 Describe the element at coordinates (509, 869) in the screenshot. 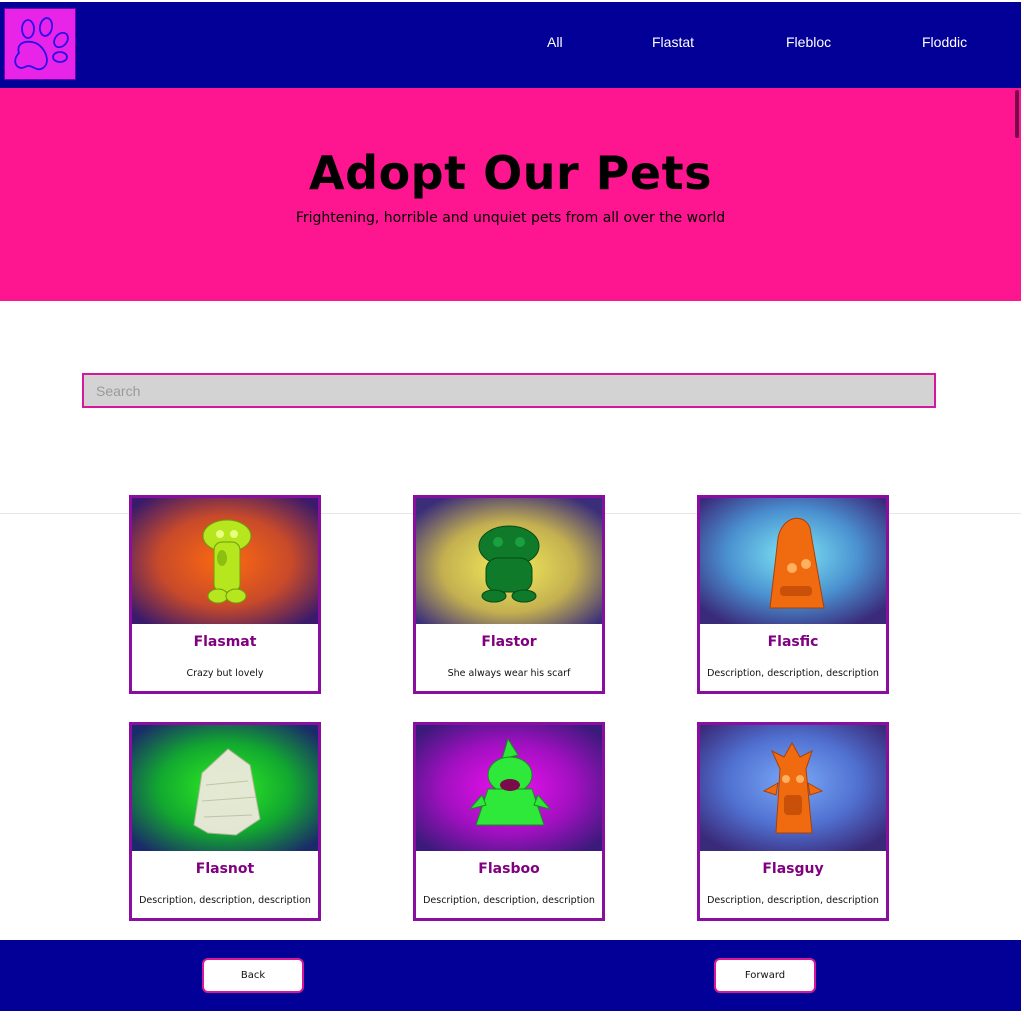

I see `pet-name: Flasboo` at that location.